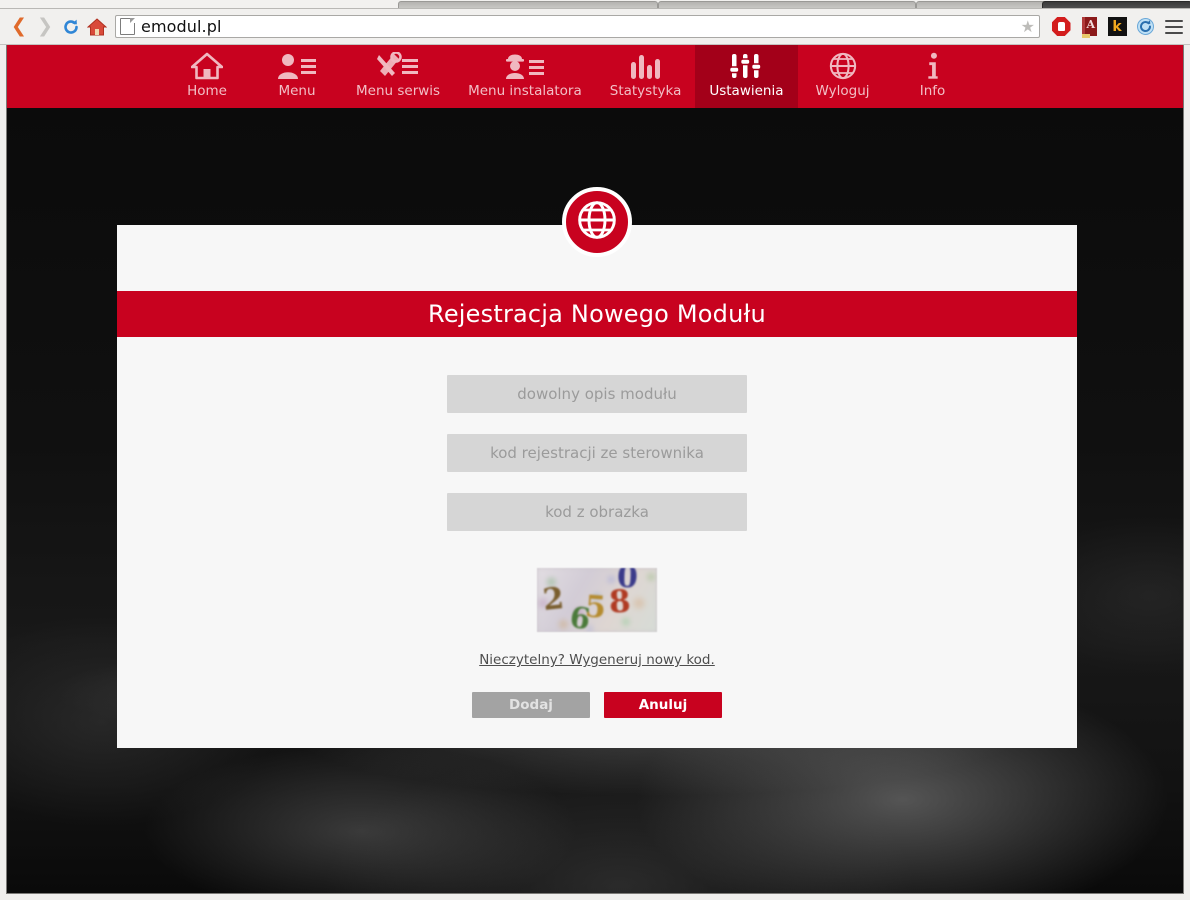  I want to click on nav-item-menu-serwis: Menu serwis, so click(398, 76).